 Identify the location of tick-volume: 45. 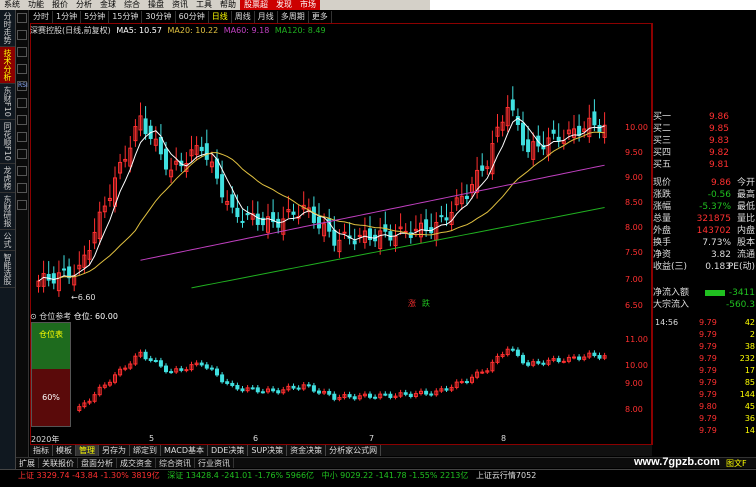
(749, 406).